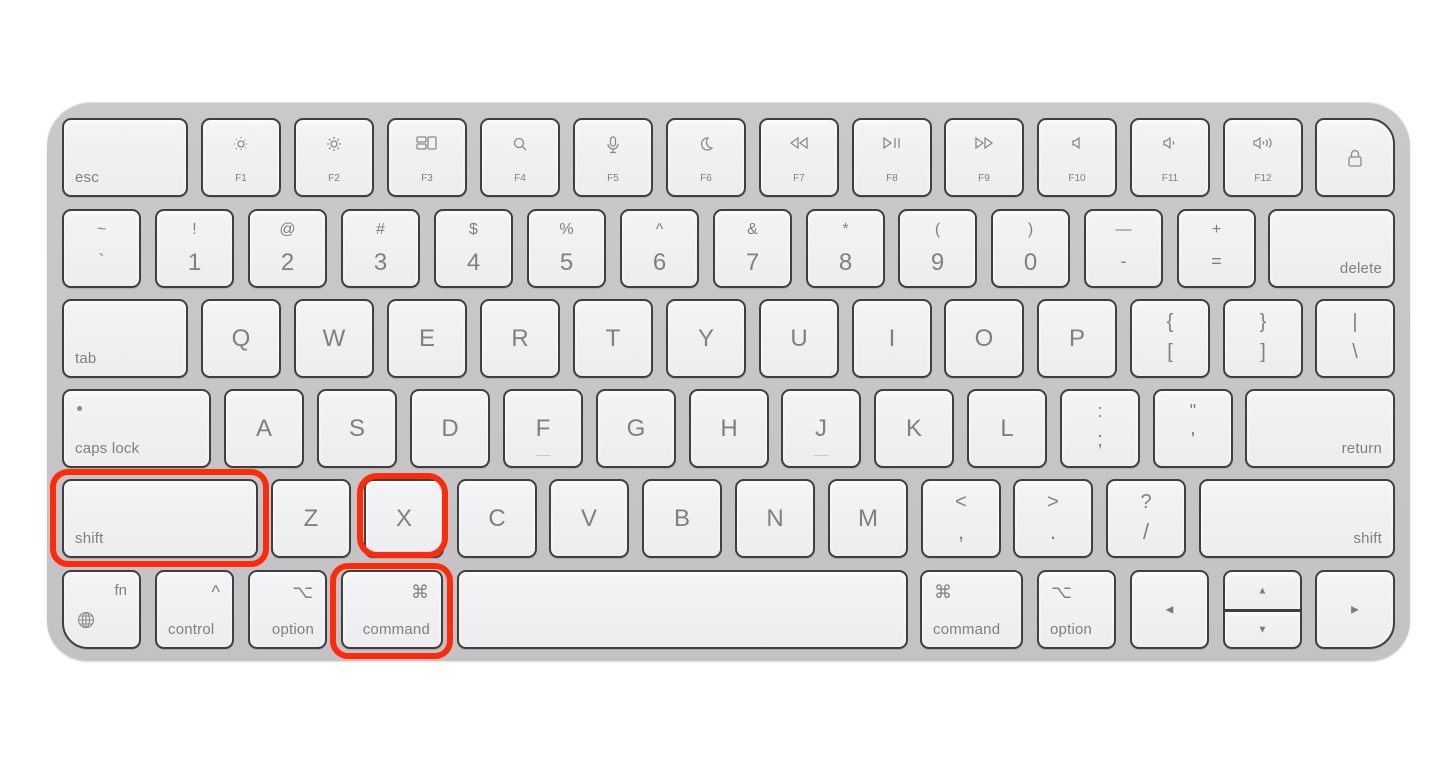  Describe the element at coordinates (1170, 157) in the screenshot. I see `key-f11: F11` at that location.